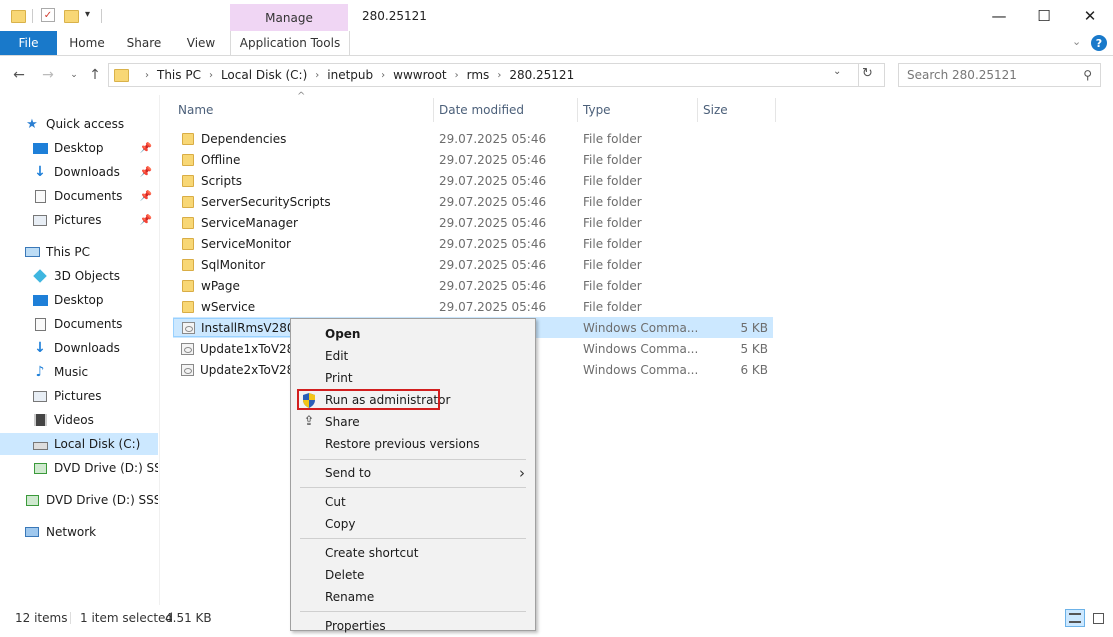 The height and width of the screenshot is (637, 1113). What do you see at coordinates (179, 75) in the screenshot?
I see `breadcrumb-this-pc: This PC` at bounding box center [179, 75].